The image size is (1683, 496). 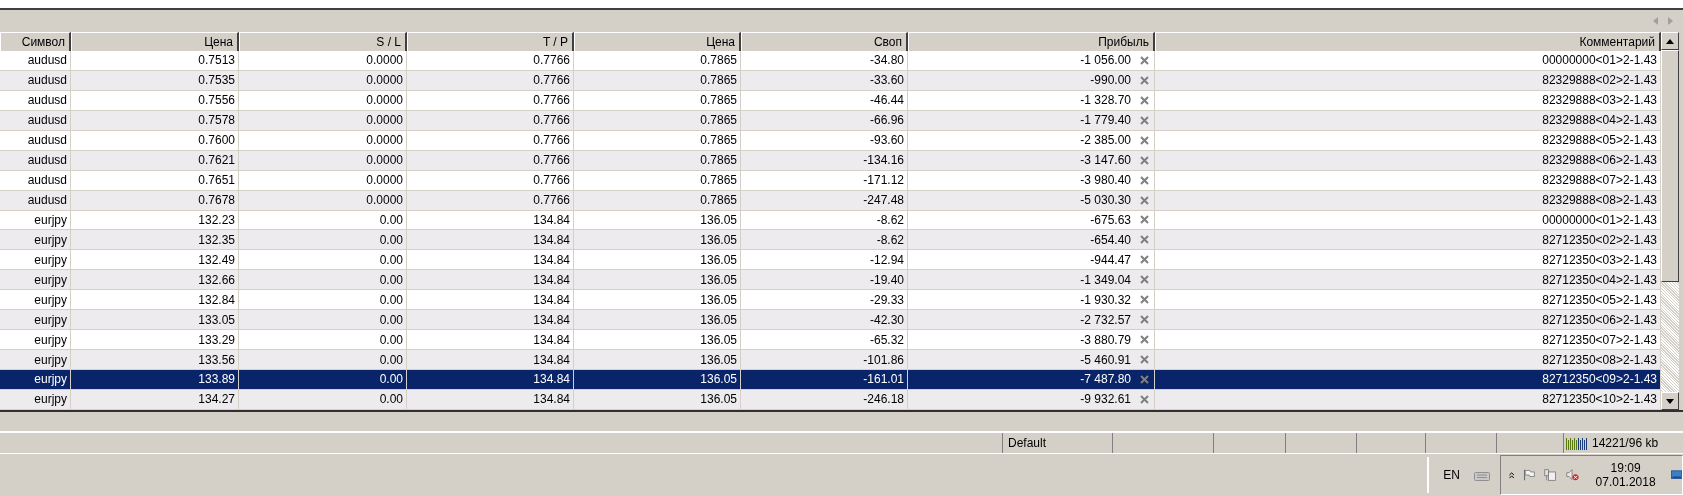 What do you see at coordinates (490, 42) in the screenshot?
I see `column-header: T / P` at bounding box center [490, 42].